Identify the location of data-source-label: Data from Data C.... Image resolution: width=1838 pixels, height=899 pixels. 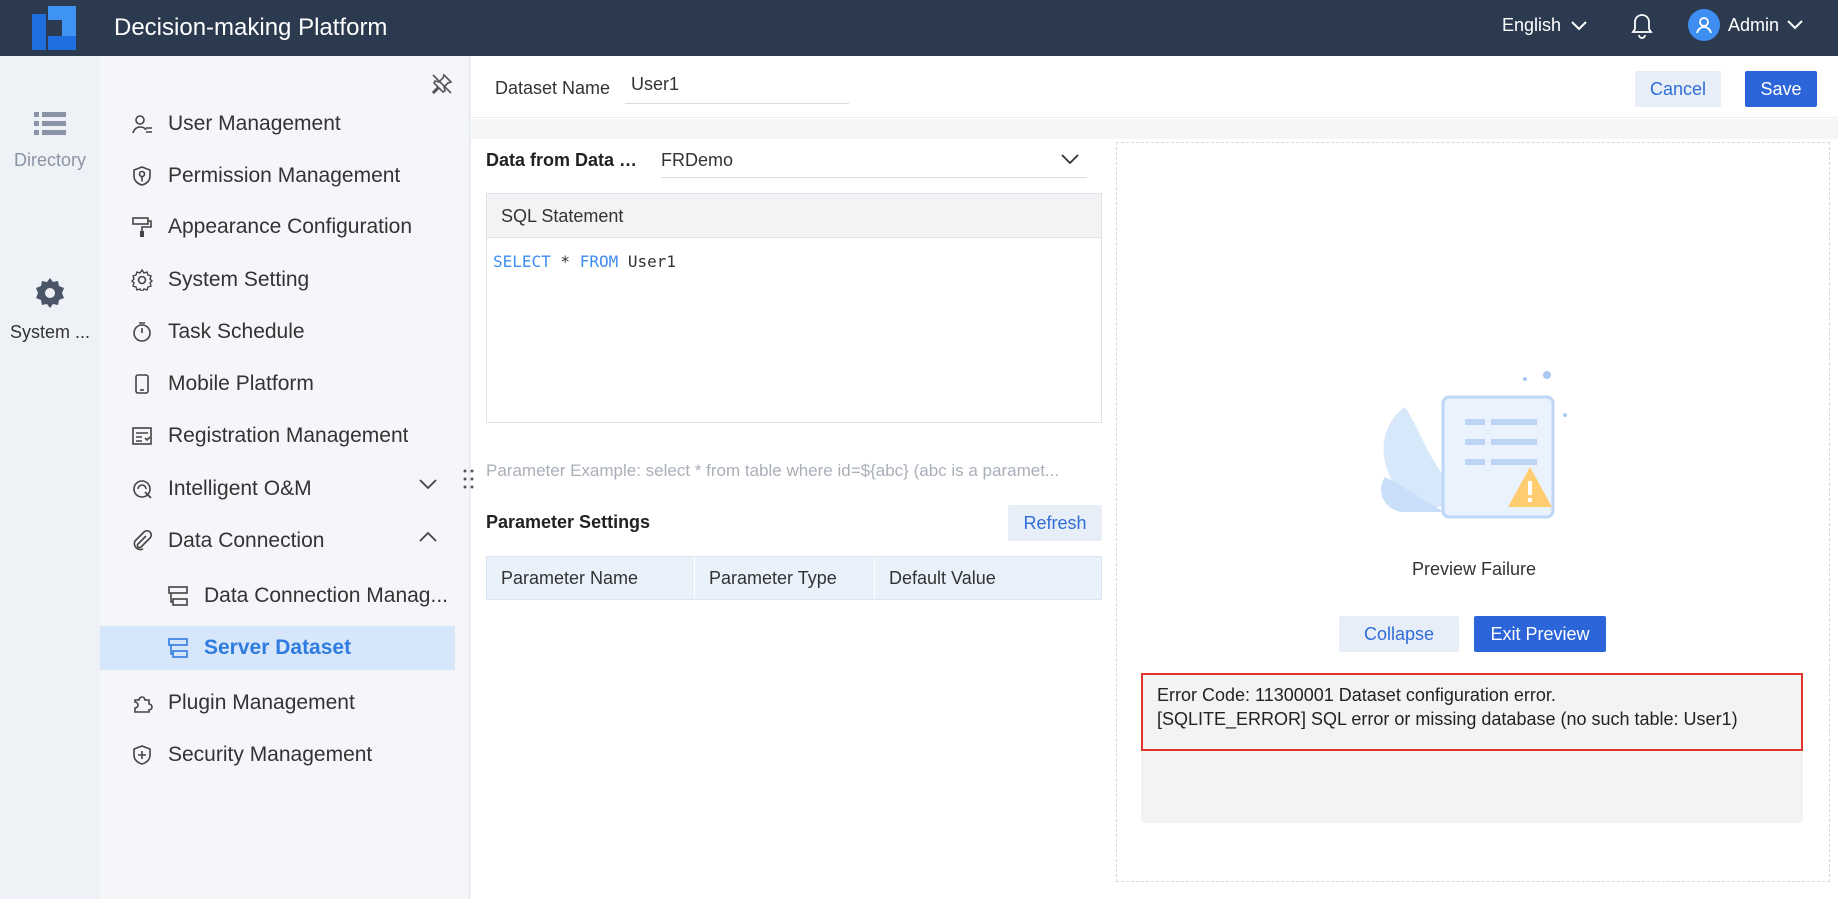
(566, 160).